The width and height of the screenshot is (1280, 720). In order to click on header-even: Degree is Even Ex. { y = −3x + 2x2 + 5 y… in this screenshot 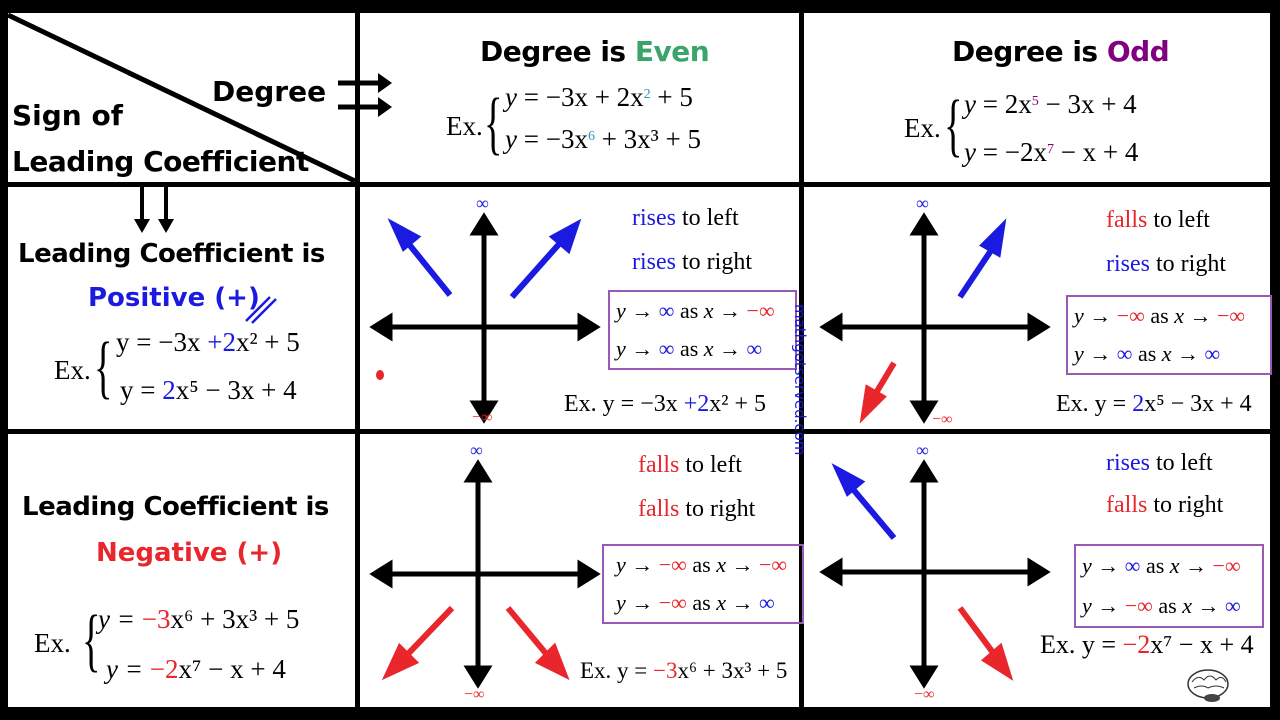, I will do `click(579, 97)`.